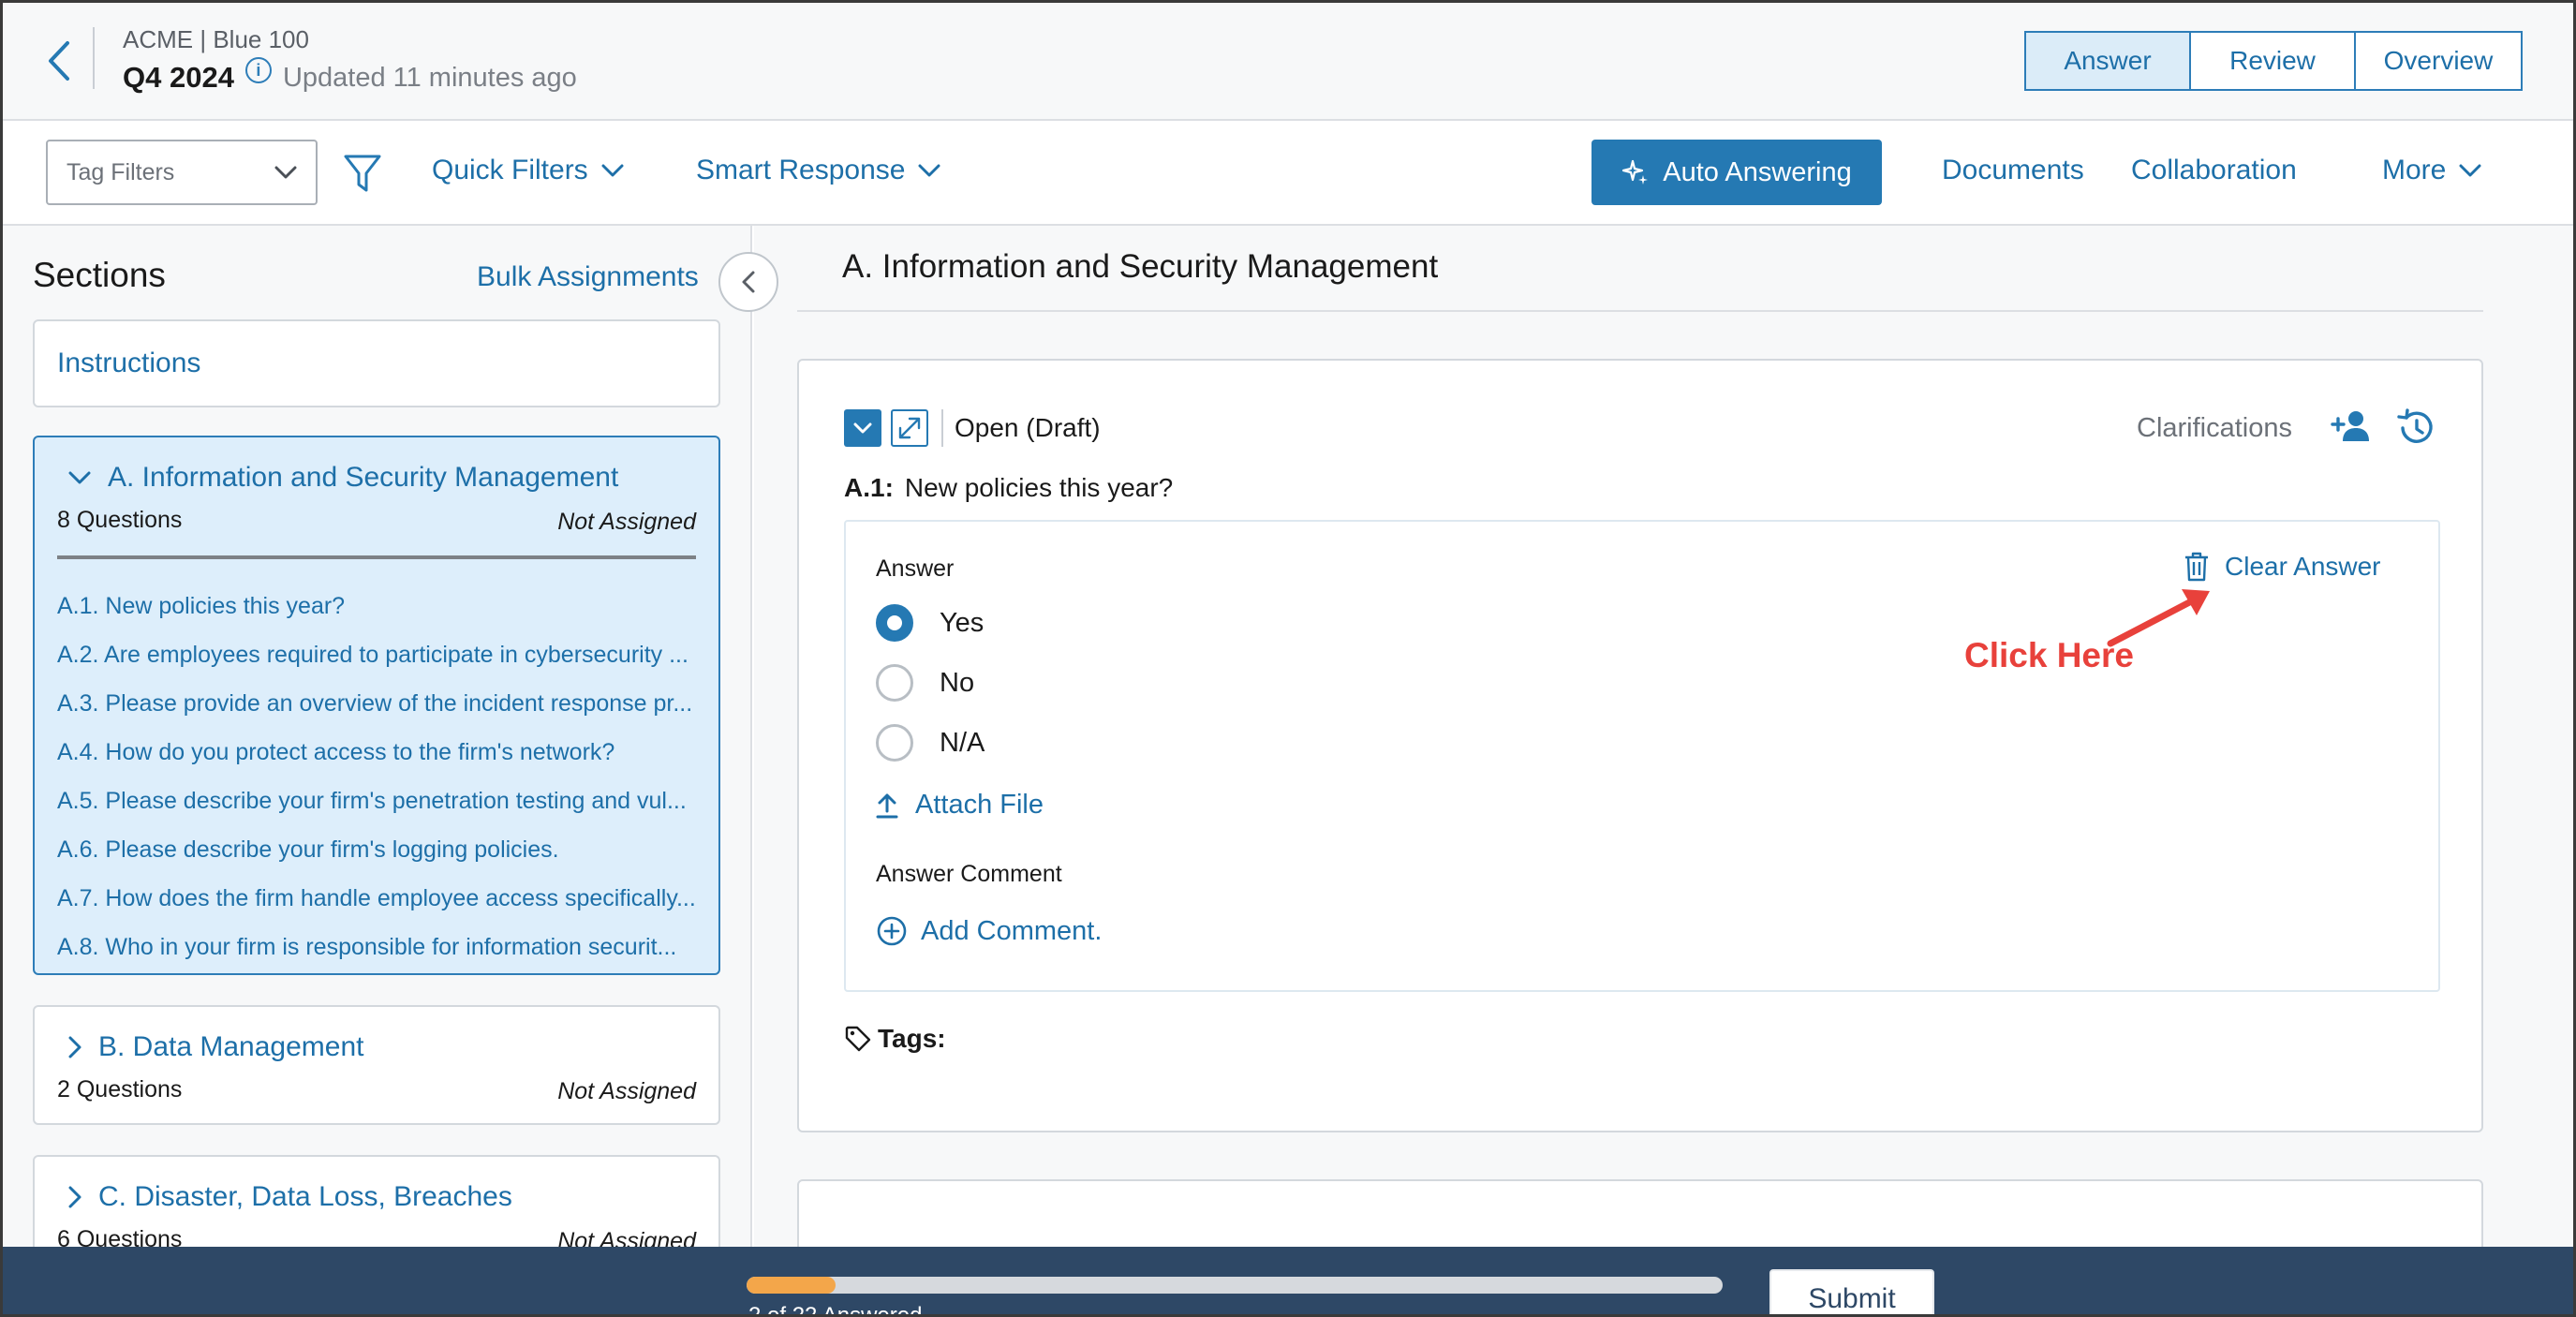  I want to click on more-label: More, so click(2415, 170).